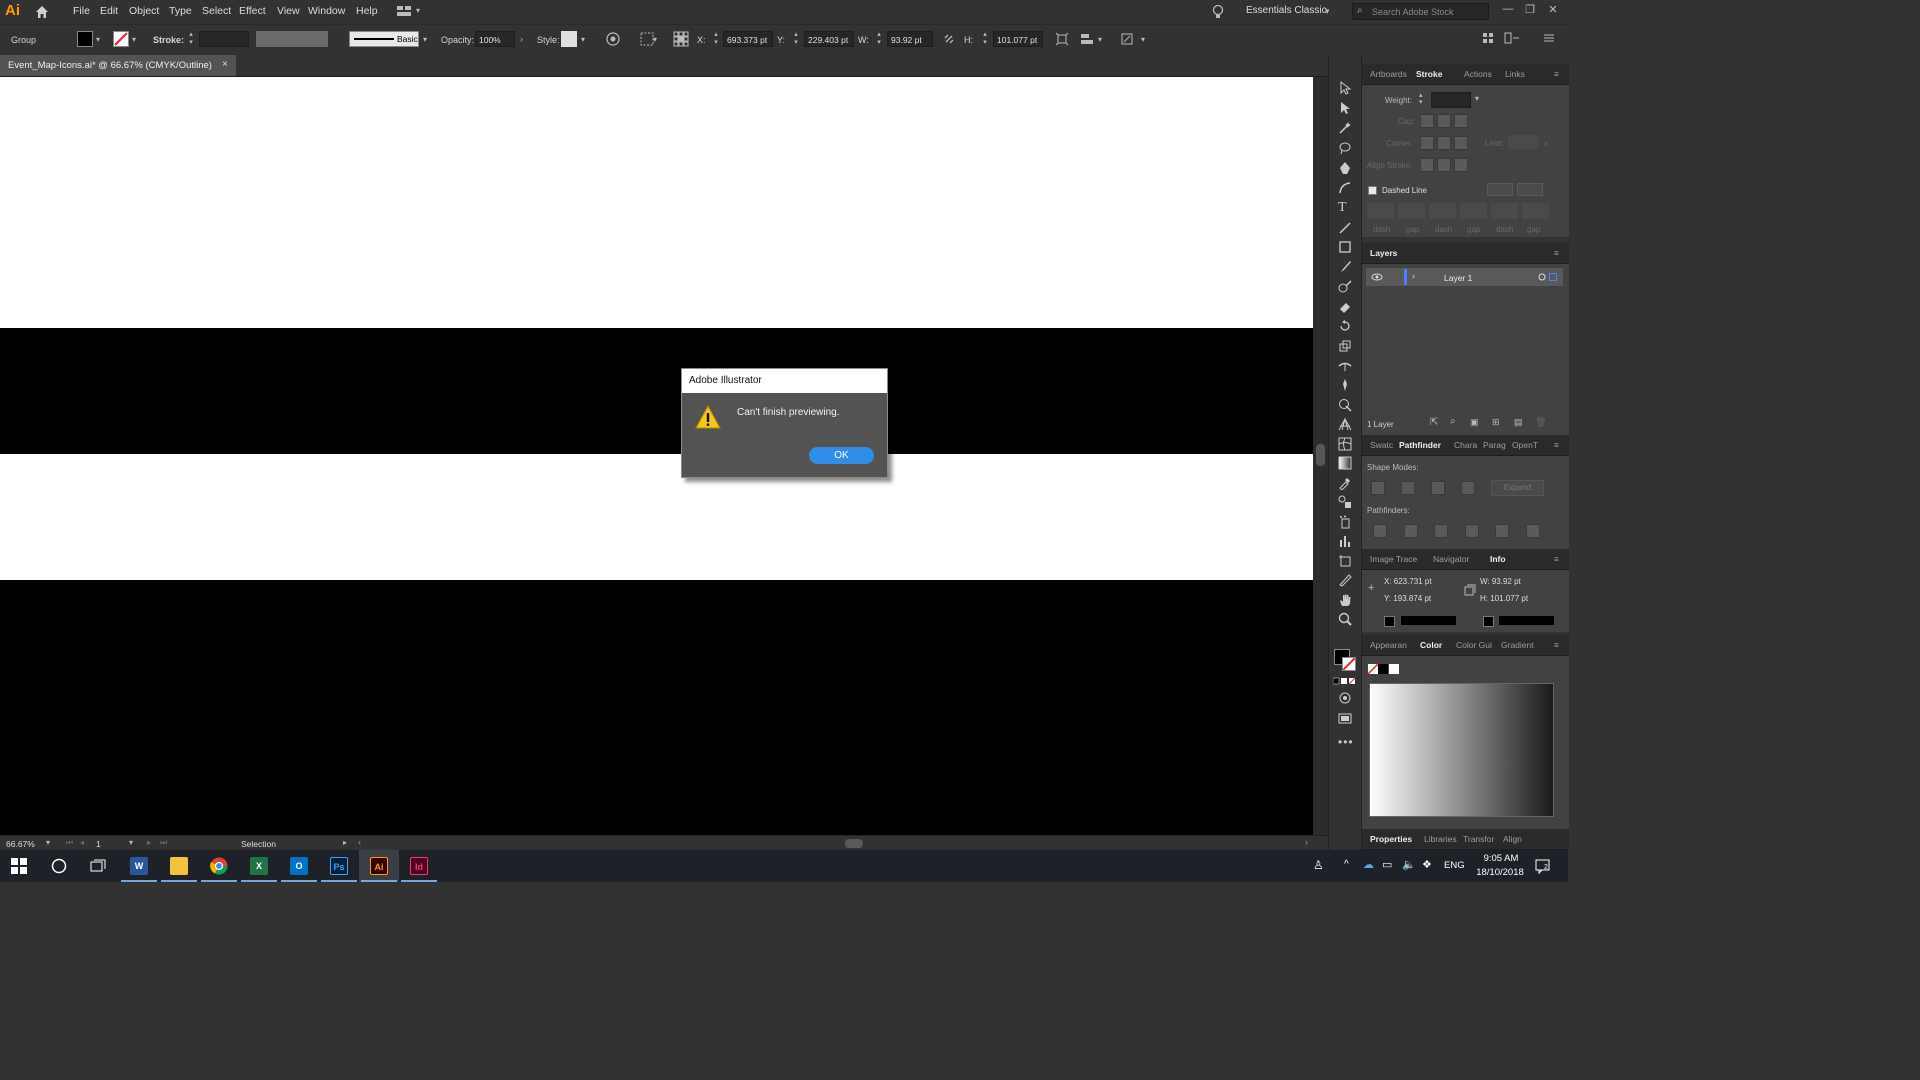  I want to click on scroll-right-icon: ›, so click(1306, 842).